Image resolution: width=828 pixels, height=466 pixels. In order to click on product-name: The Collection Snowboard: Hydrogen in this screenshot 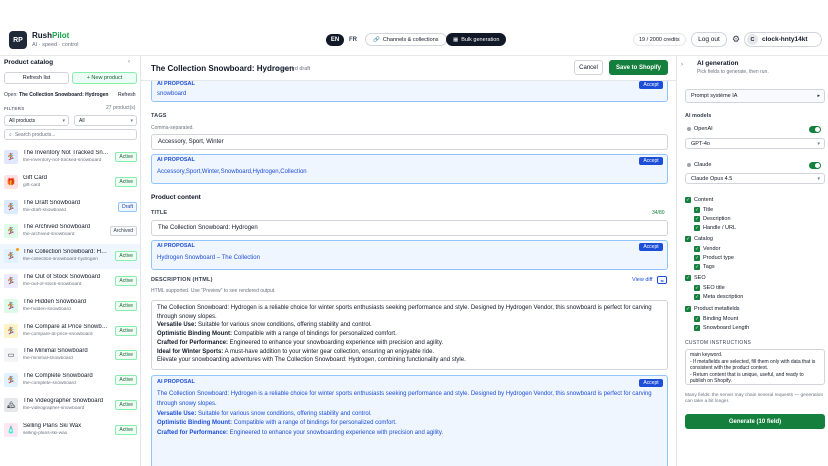, I will do `click(66, 252)`.